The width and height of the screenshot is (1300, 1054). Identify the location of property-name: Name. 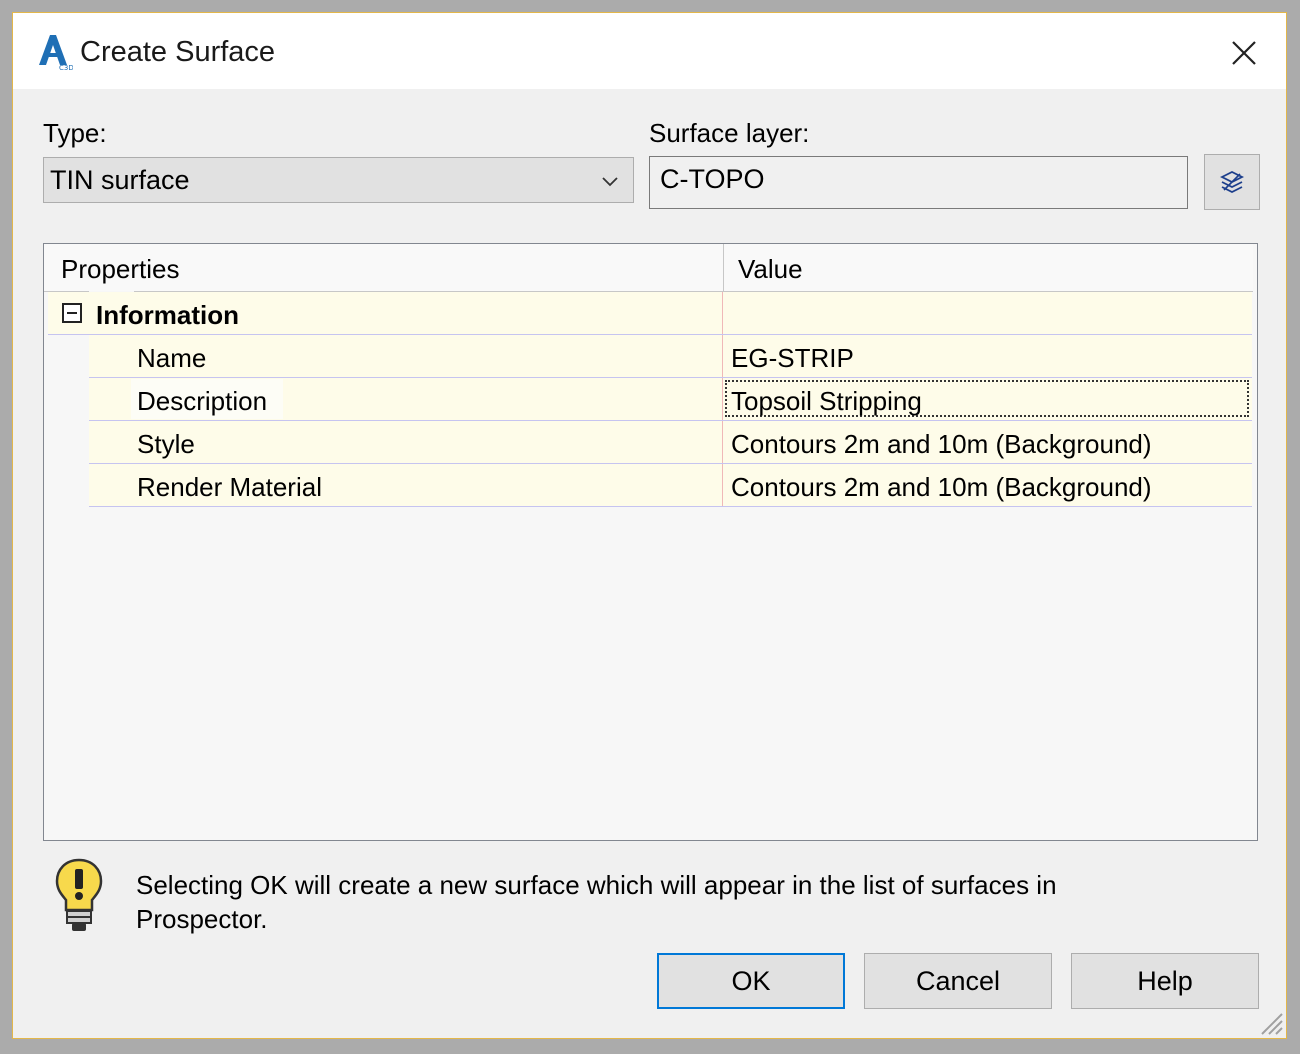
(172, 358).